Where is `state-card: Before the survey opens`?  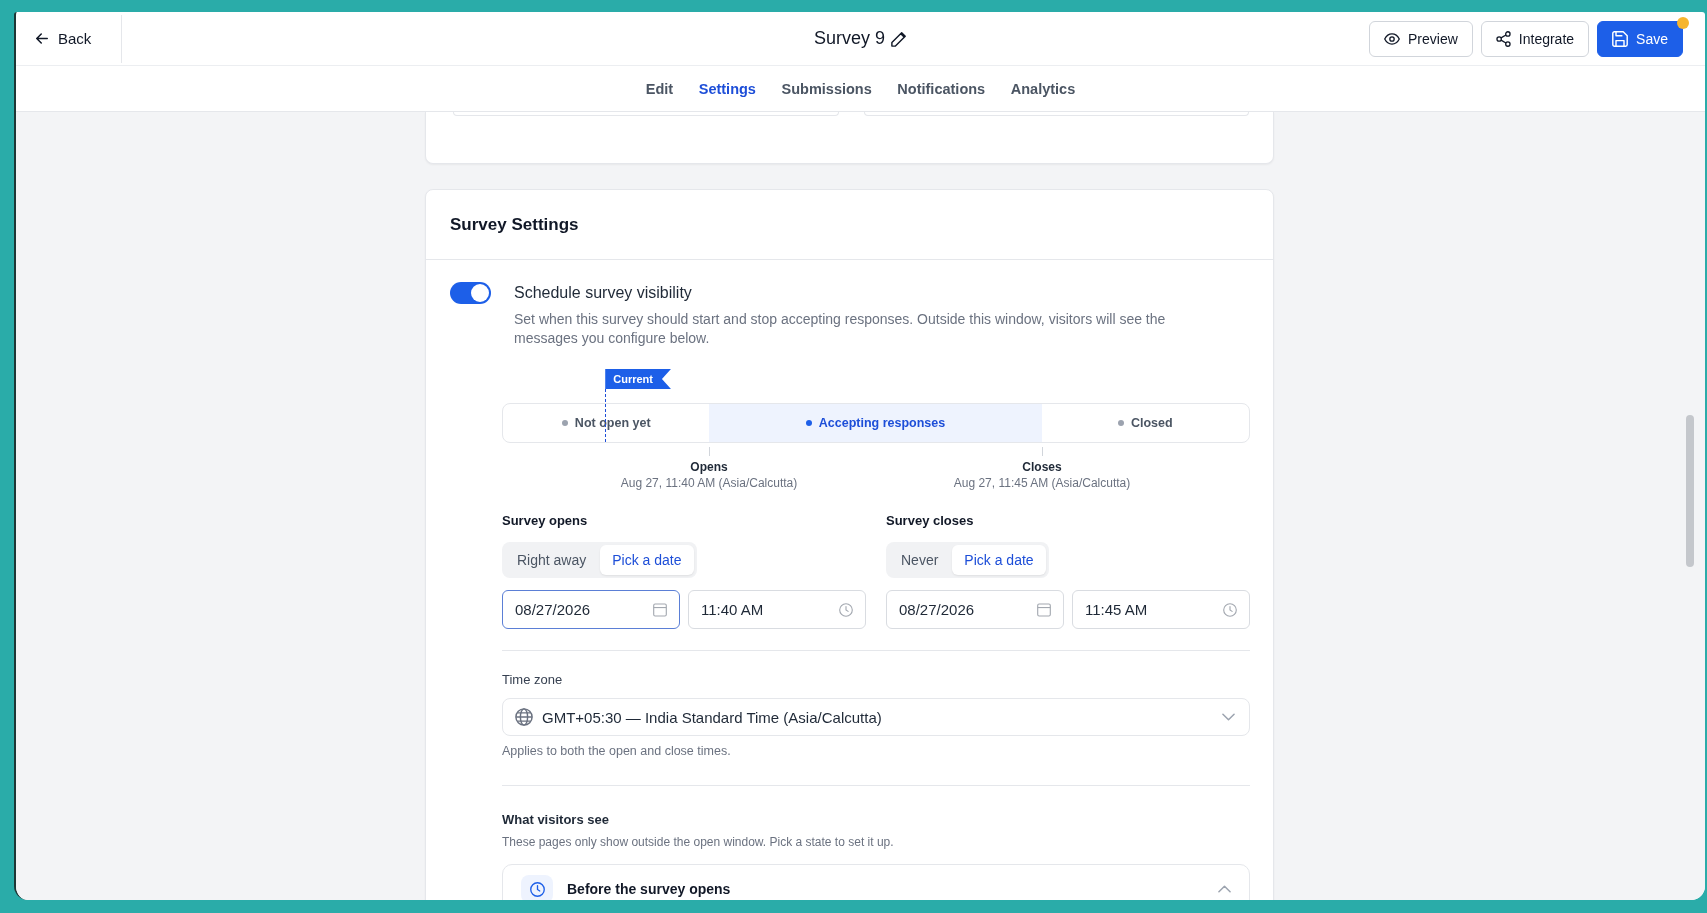 state-card: Before the survey opens is located at coordinates (876, 882).